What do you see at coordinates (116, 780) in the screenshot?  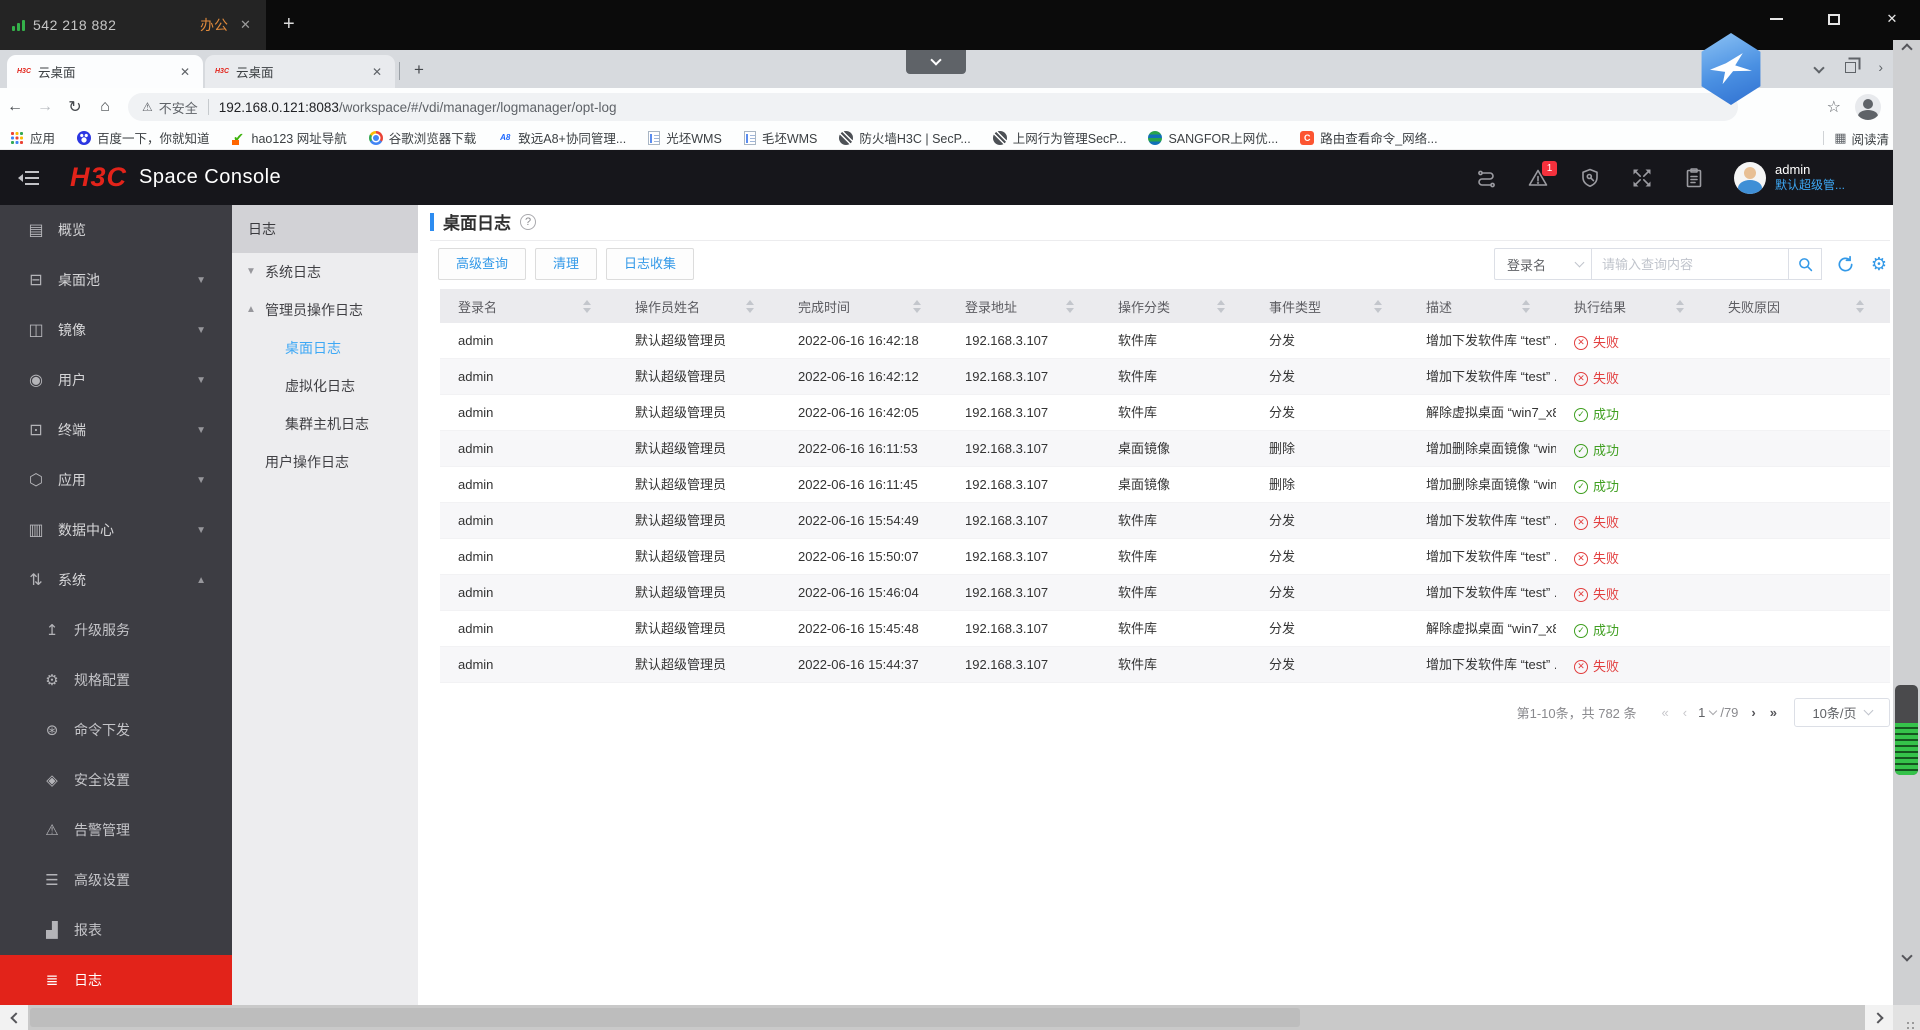 I see `sidebar-item-安全设置: ◈ 安全设置` at bounding box center [116, 780].